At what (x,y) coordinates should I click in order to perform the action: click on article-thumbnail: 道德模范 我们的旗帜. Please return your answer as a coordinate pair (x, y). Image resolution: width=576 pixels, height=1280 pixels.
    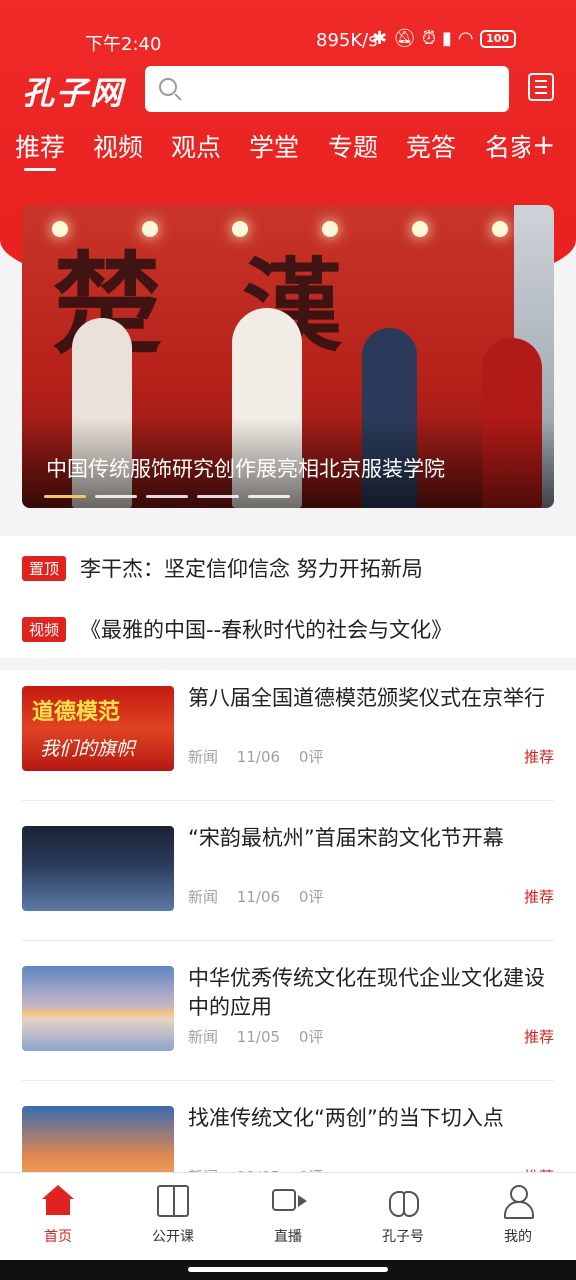
    Looking at the image, I should click on (98, 728).